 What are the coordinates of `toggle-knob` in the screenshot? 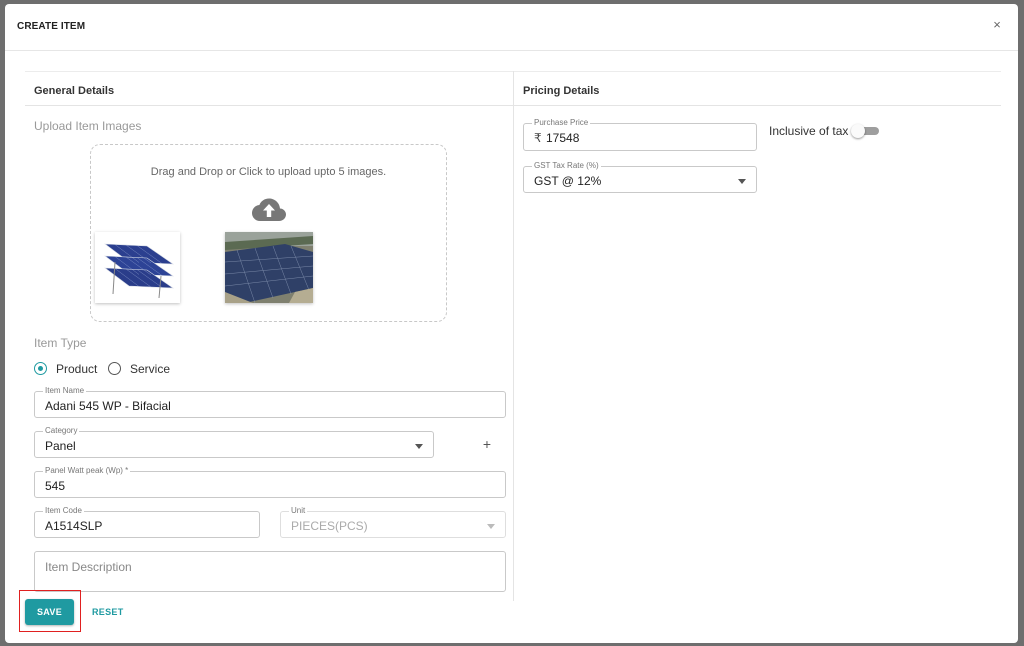 It's located at (858, 131).